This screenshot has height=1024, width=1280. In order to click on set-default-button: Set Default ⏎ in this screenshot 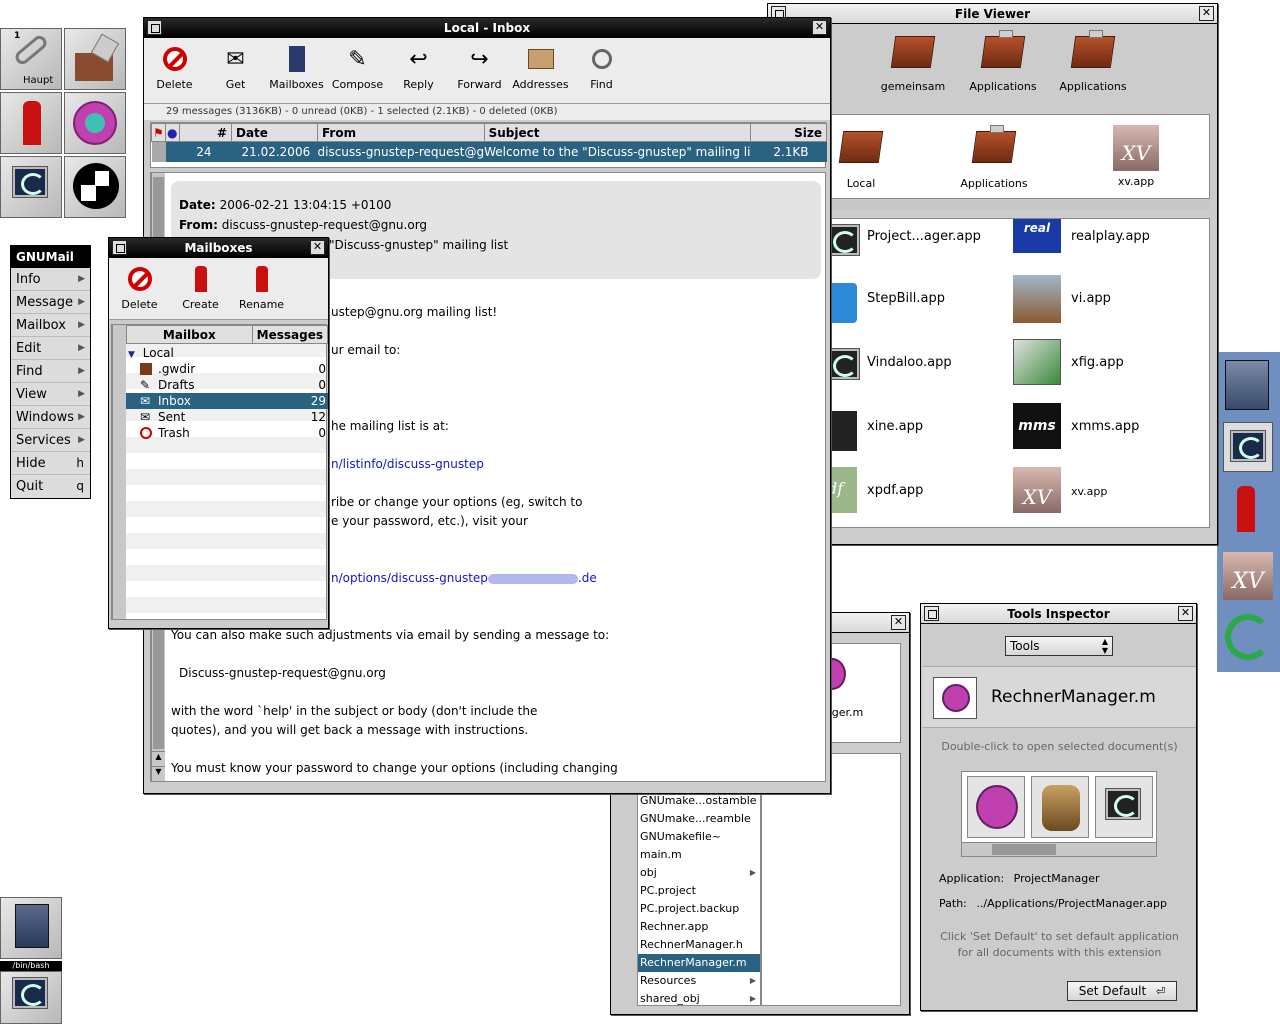, I will do `click(1122, 991)`.